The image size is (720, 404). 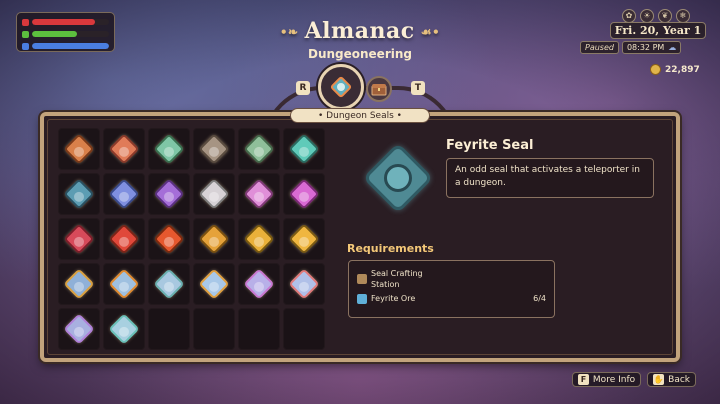 I want to click on requirement-count: 6/4, so click(x=539, y=298).